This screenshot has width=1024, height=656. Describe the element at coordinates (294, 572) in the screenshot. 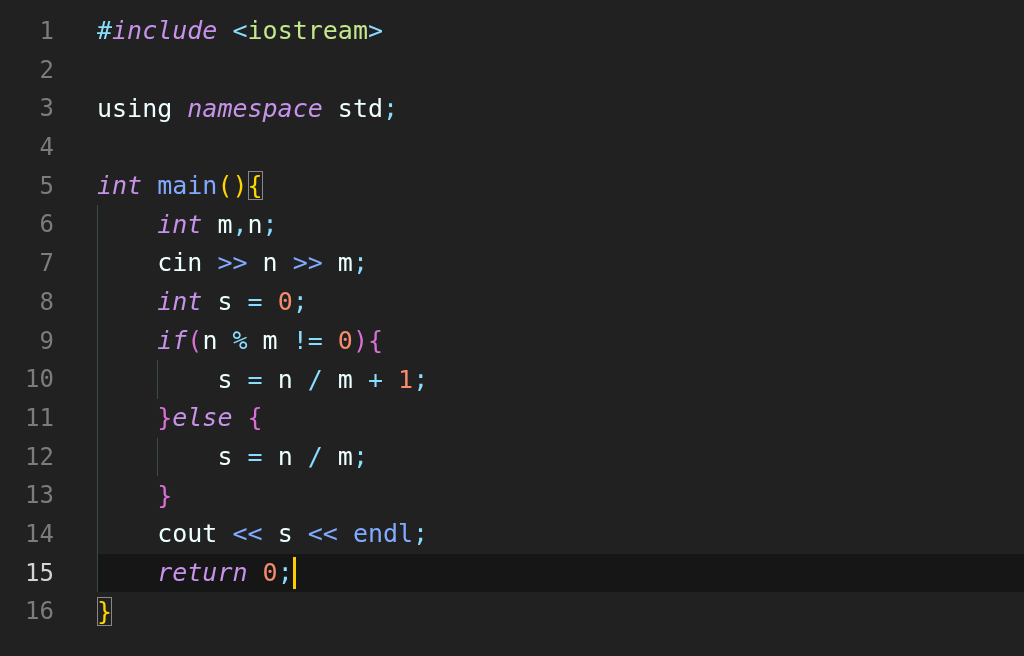

I see `text-cursor` at that location.